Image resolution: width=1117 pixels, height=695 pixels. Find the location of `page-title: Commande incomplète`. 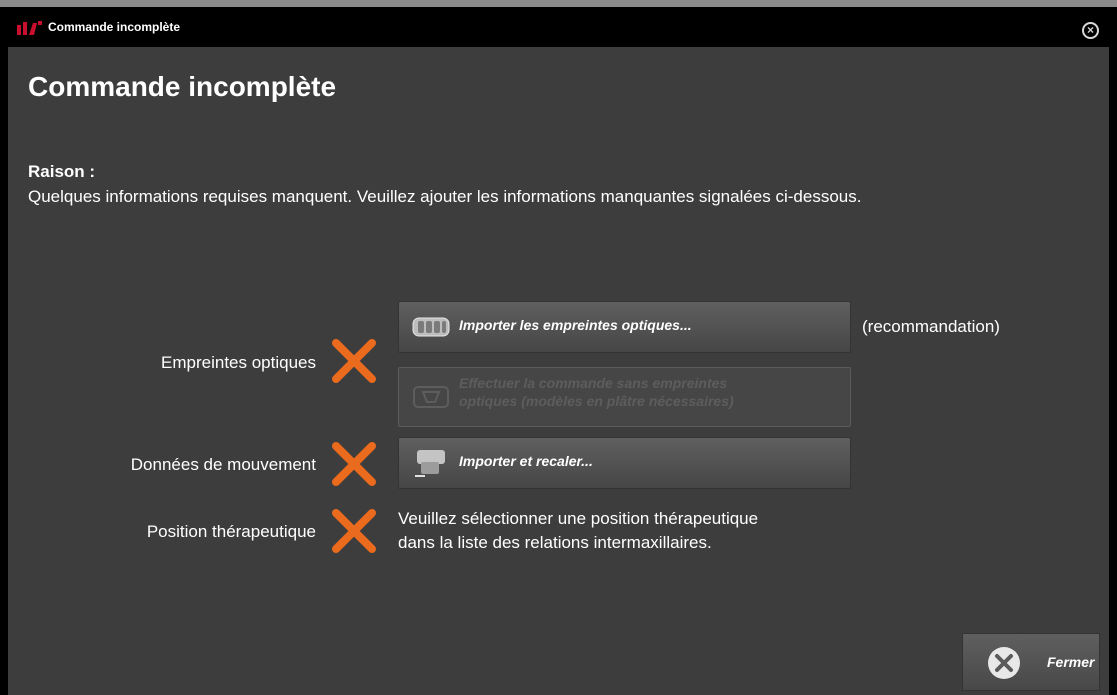

page-title: Commande incomplète is located at coordinates (182, 86).